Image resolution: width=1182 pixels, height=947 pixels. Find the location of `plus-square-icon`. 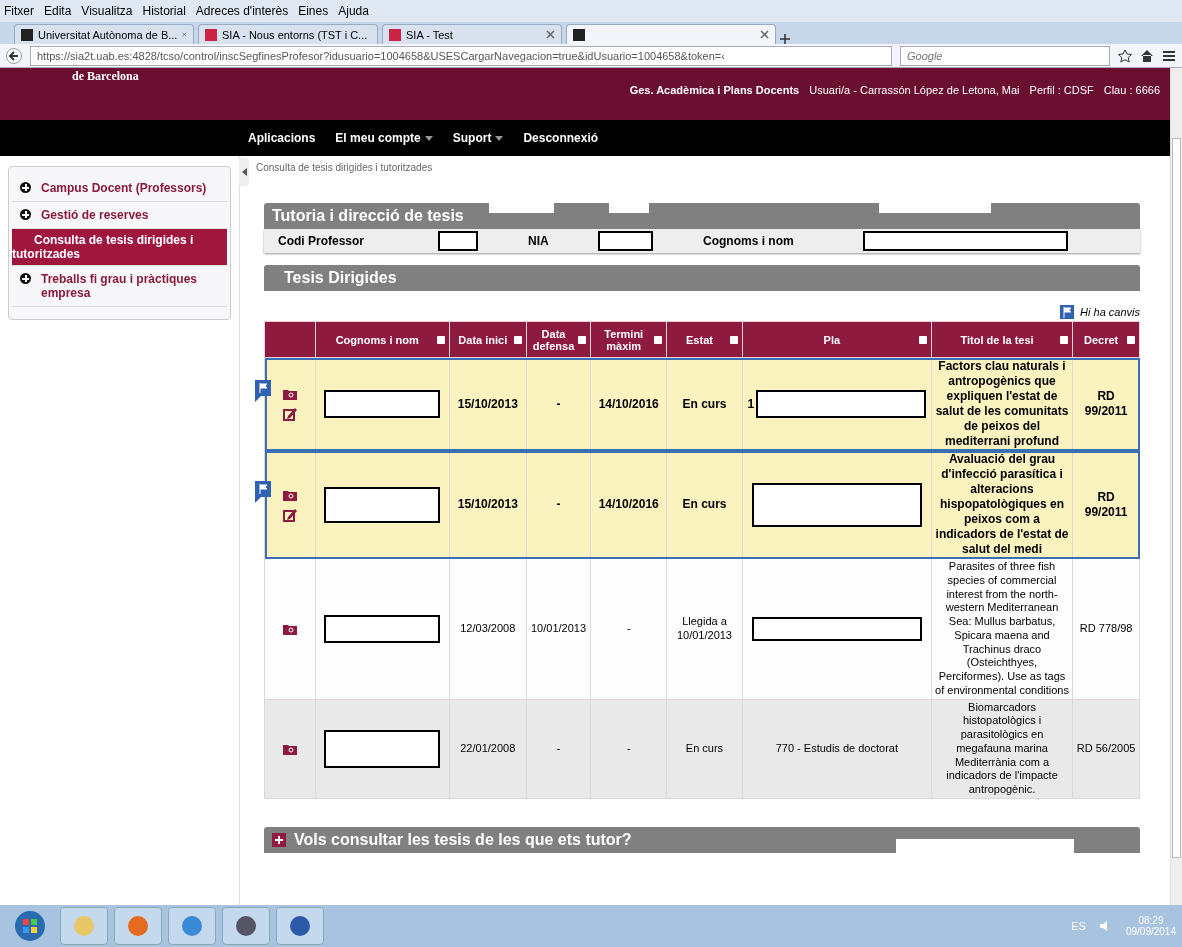

plus-square-icon is located at coordinates (279, 839).